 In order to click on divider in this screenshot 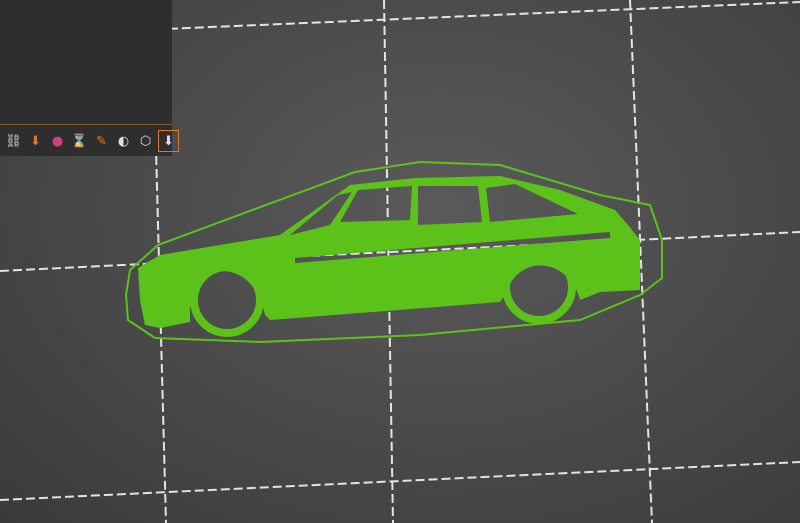, I will do `click(86, 124)`.